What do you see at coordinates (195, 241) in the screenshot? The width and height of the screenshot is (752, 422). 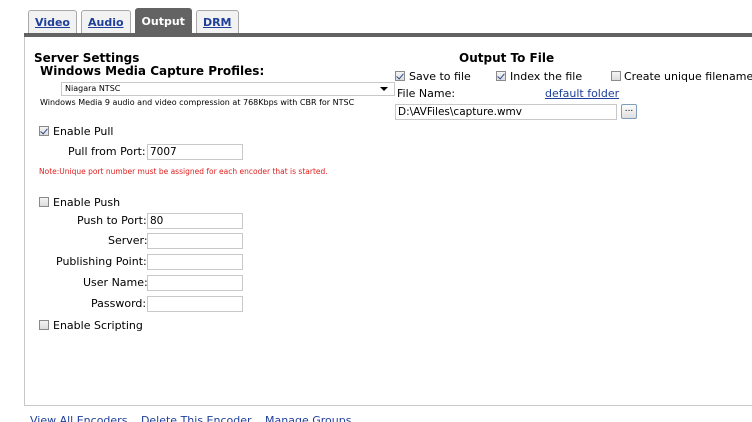 I see `server-input` at bounding box center [195, 241].